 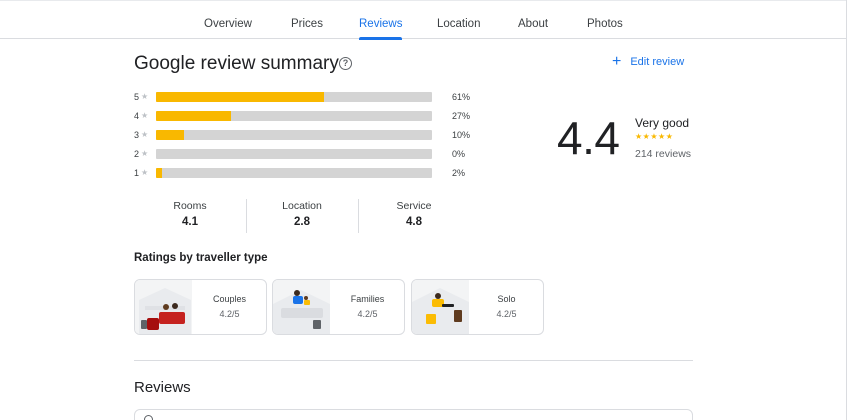 What do you see at coordinates (190, 222) in the screenshot?
I see `subrating-value: 4.1` at bounding box center [190, 222].